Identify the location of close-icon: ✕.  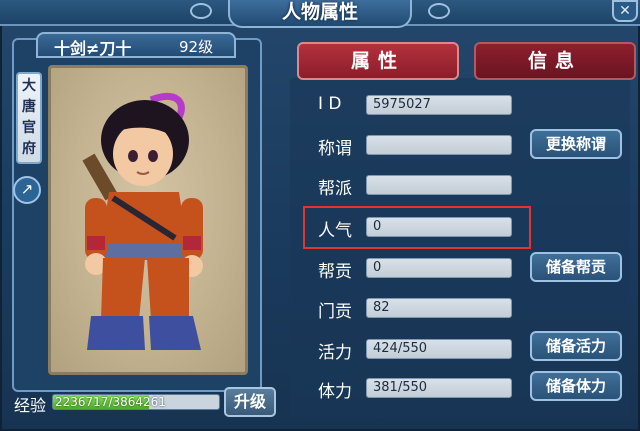
(625, 11).